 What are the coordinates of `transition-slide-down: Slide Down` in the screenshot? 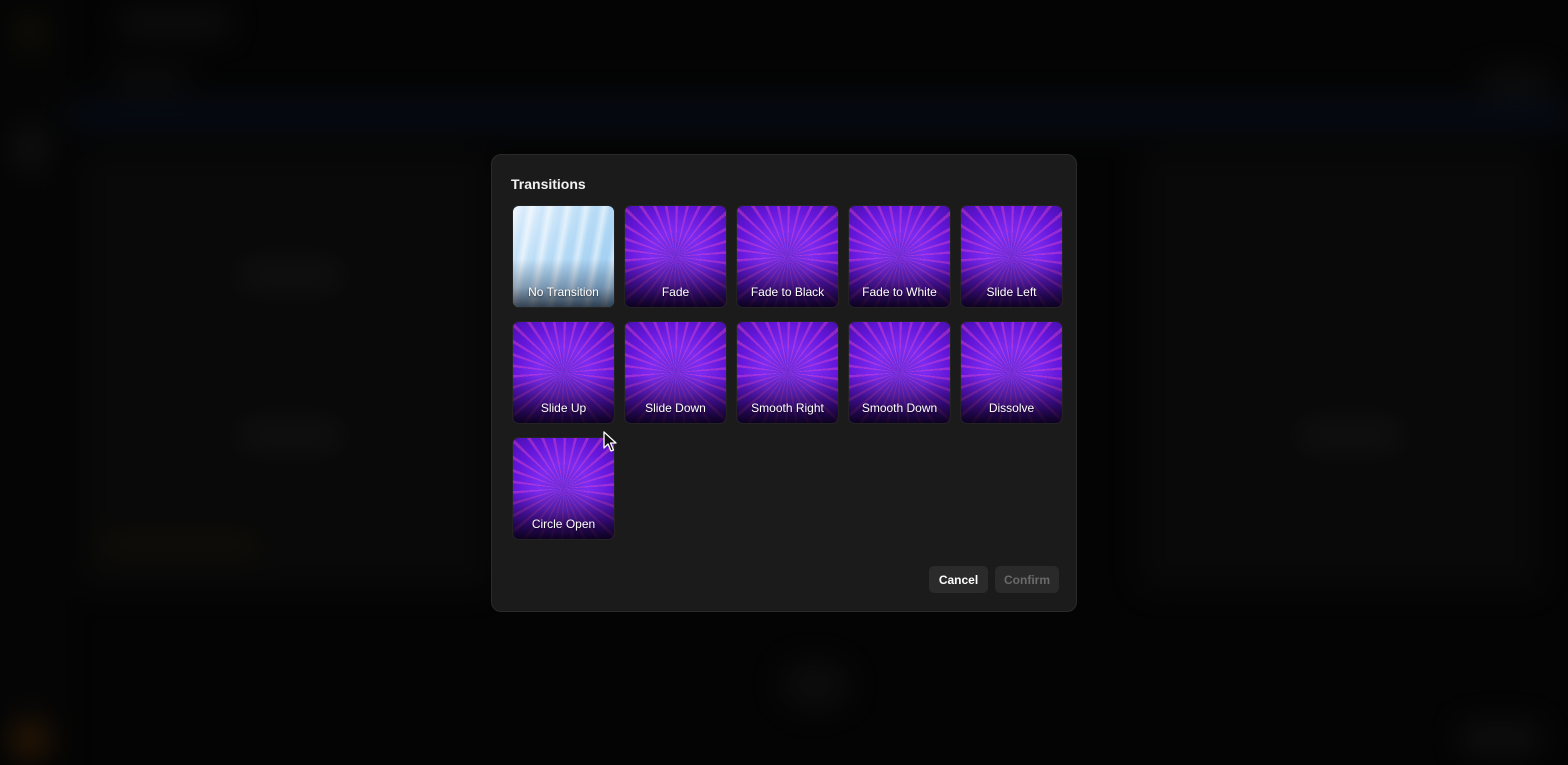 It's located at (675, 372).